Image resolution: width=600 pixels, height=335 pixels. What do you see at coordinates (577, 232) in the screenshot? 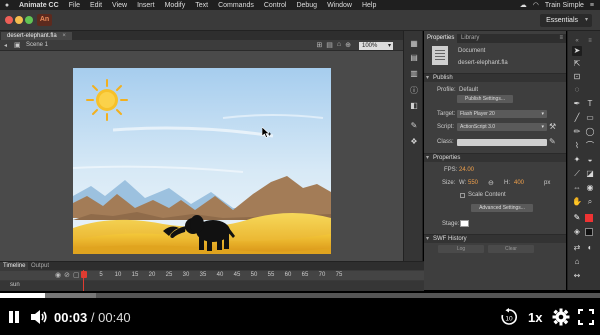
I see `fill-color-icon: ◈` at bounding box center [577, 232].